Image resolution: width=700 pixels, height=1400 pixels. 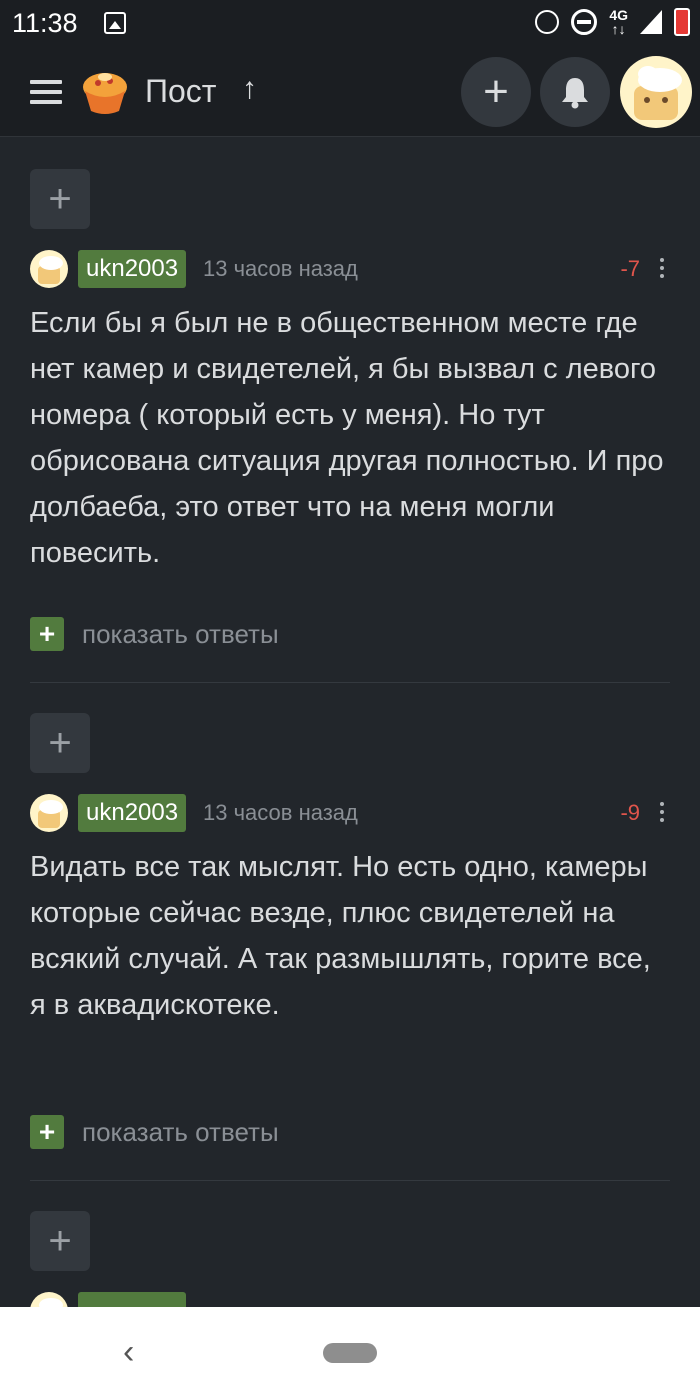 I want to click on network-type: 4G, so click(x=618, y=15).